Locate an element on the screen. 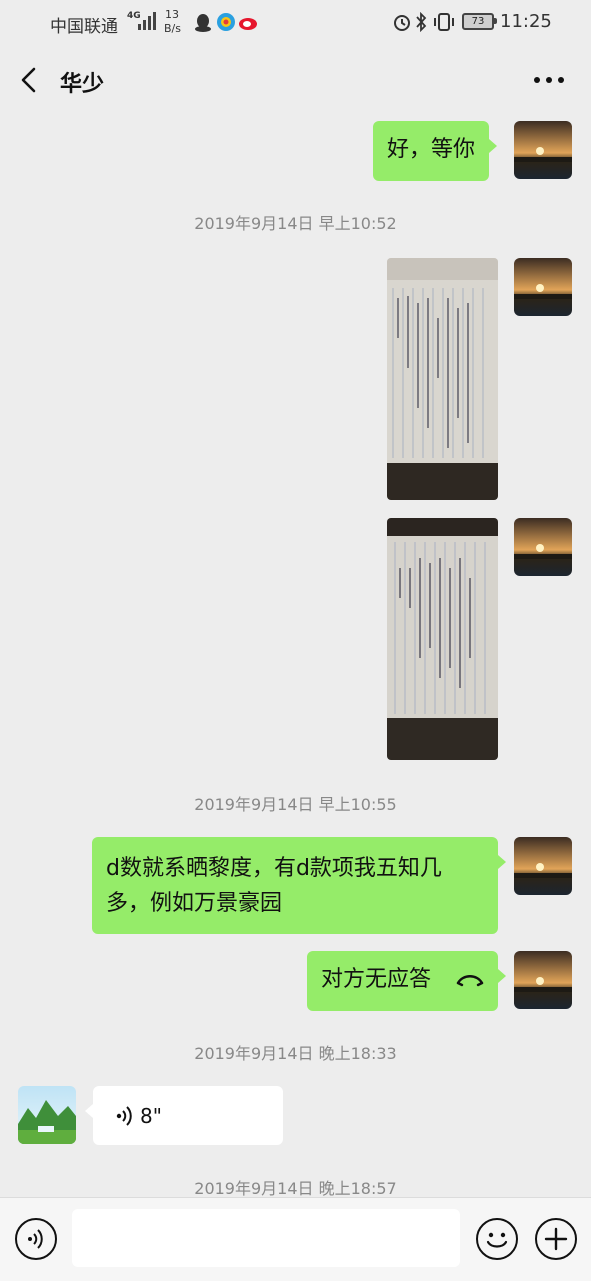  status-bar: 中国联通 4G 13 B/s 73 11:25 is located at coordinates (295, 22).